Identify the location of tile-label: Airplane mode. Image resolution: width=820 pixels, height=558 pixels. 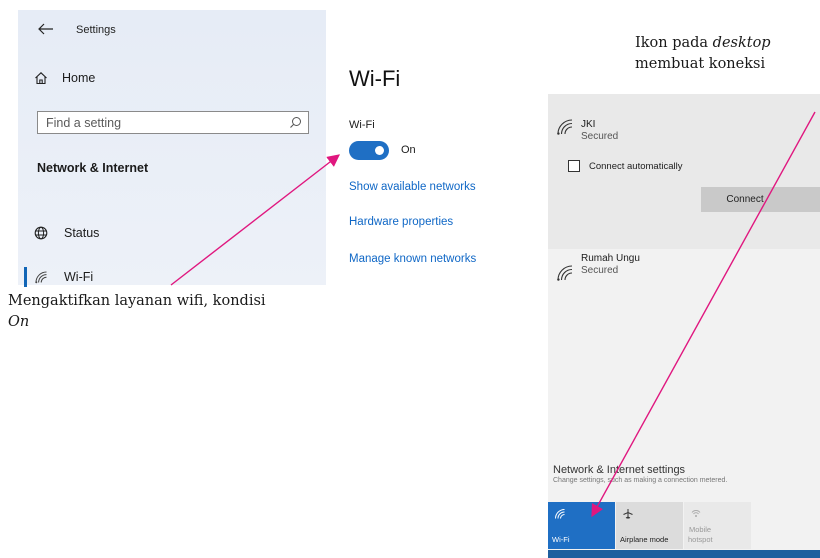
(644, 539).